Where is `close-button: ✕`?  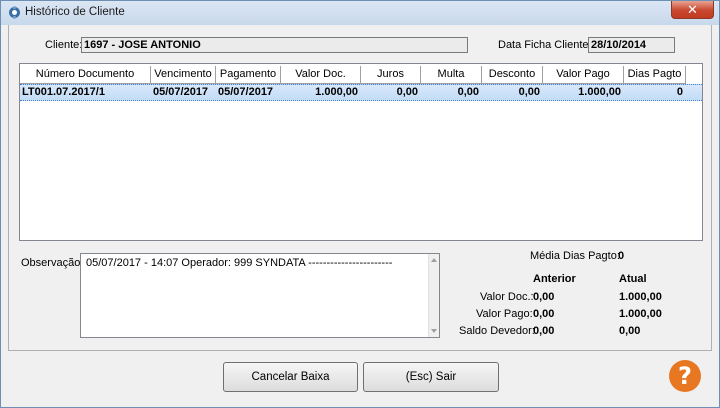 close-button: ✕ is located at coordinates (692, 10).